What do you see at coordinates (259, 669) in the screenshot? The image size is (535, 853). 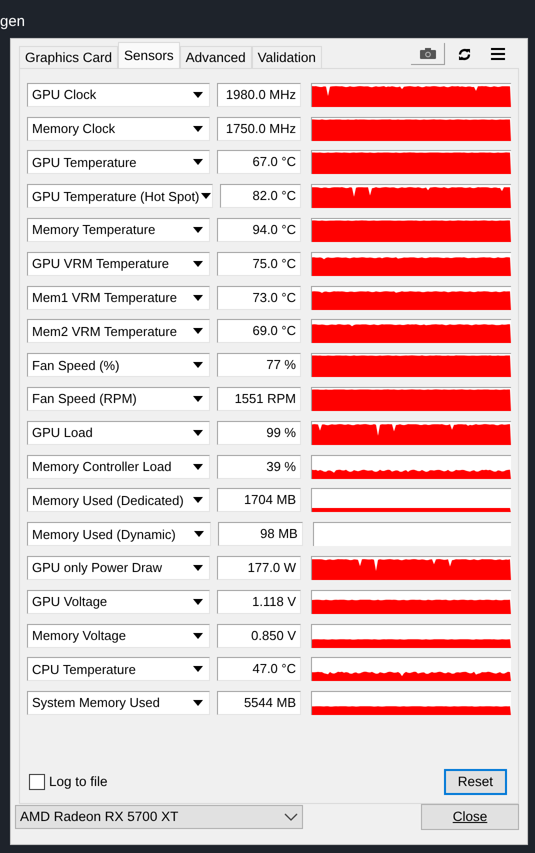 I see `sensor-value: 47.0 °C` at bounding box center [259, 669].